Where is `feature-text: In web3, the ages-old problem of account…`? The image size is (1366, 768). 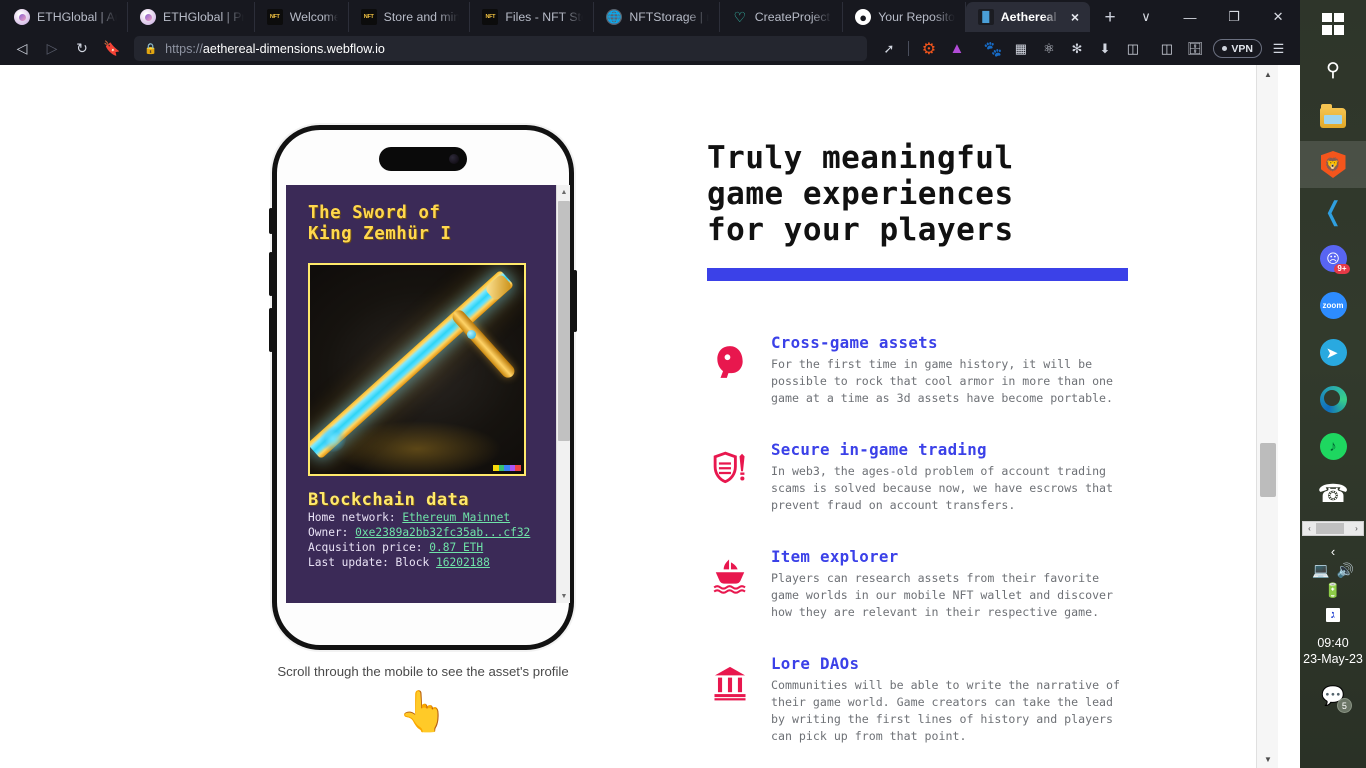
feature-text: In web3, the ages-old problem of account… is located at coordinates (942, 488).